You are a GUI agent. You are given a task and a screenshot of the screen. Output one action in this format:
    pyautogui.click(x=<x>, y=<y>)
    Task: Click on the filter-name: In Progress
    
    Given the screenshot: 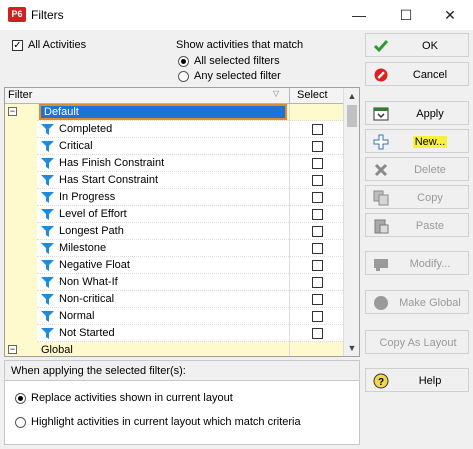 What is the action you would take?
    pyautogui.click(x=87, y=197)
    